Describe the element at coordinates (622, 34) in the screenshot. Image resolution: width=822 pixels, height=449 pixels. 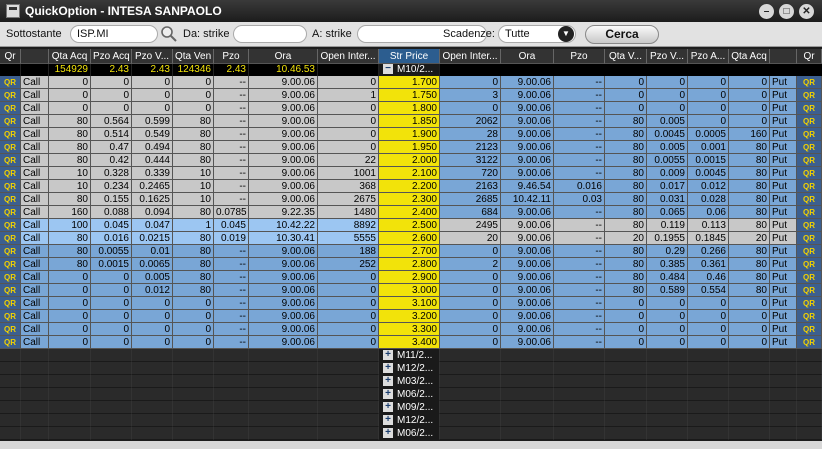
I see `cerca-button: Cerca` at that location.